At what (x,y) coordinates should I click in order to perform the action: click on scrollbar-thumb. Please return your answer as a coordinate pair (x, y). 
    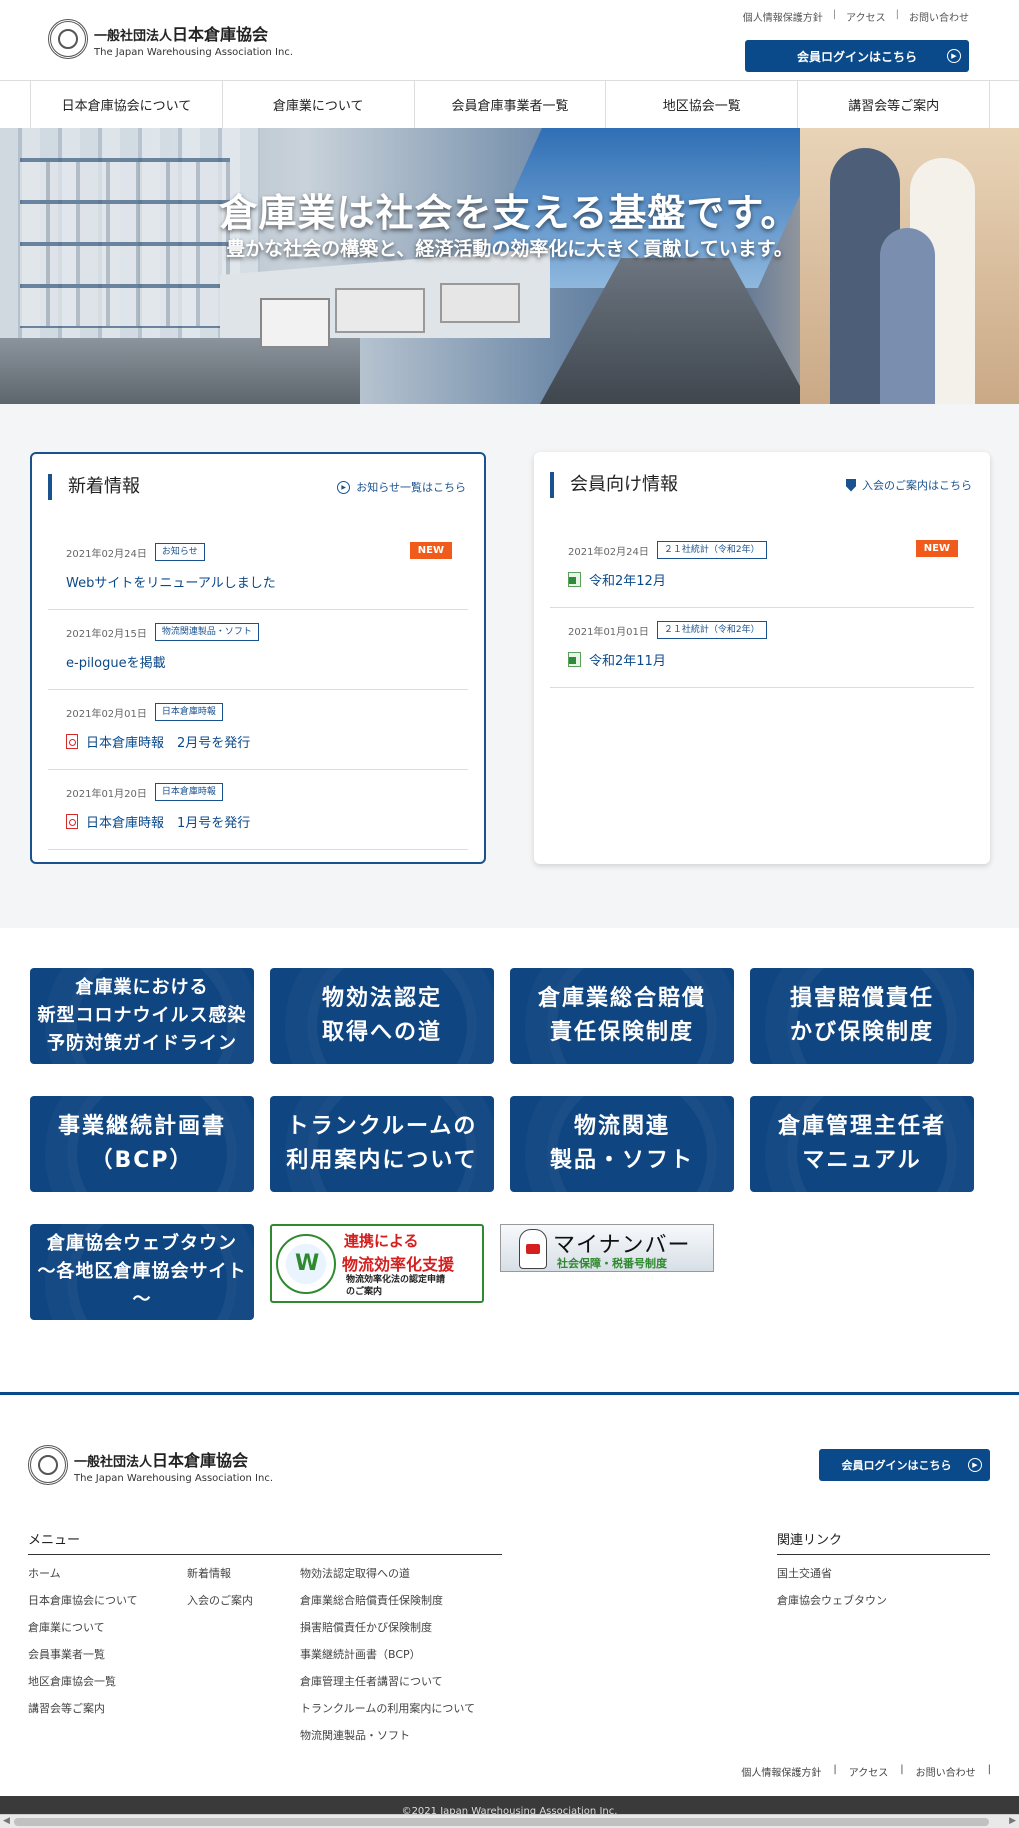
    Looking at the image, I should click on (501, 1822).